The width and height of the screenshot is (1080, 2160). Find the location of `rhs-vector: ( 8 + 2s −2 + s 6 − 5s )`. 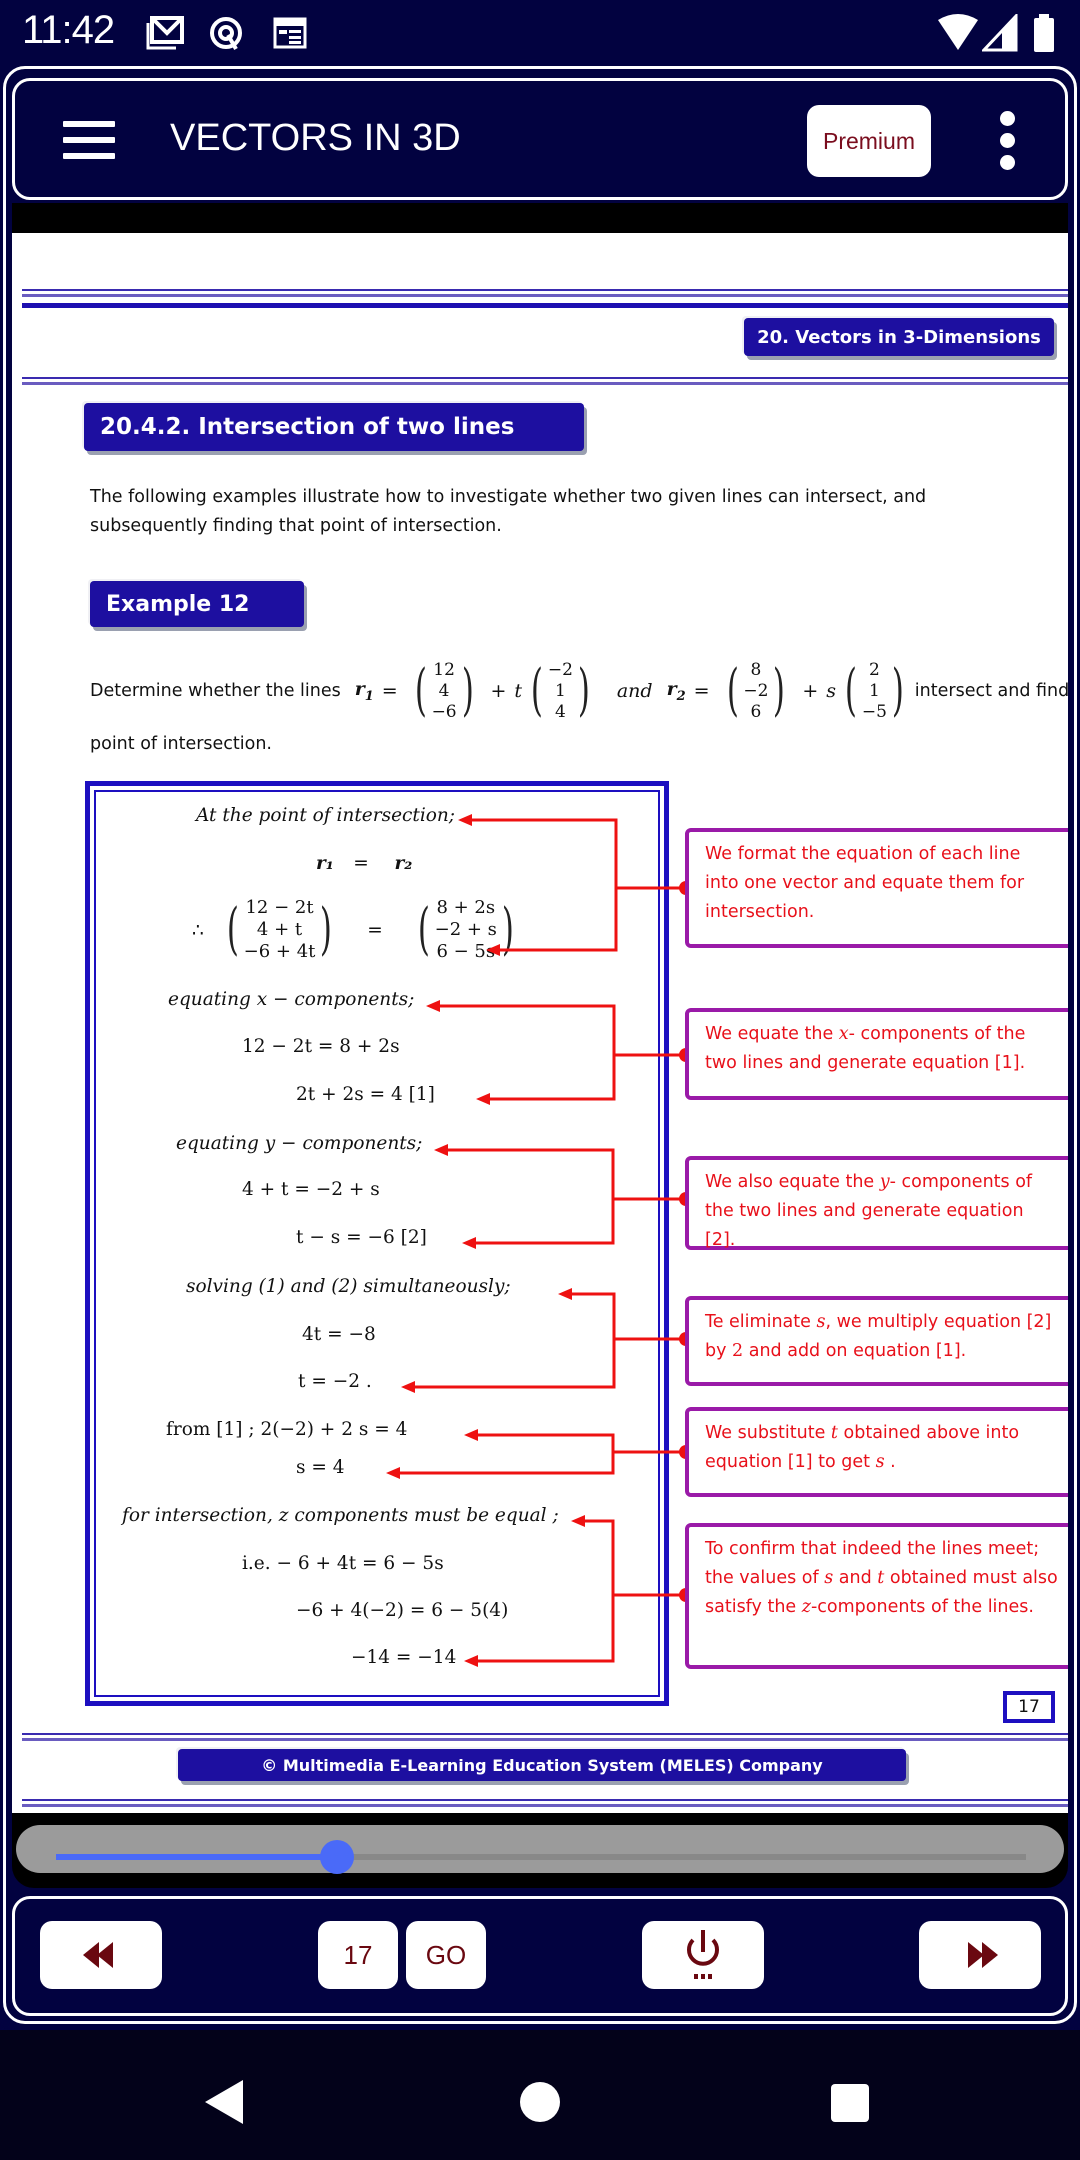

rhs-vector: ( 8 + 2s −2 + s 6 − 5s ) is located at coordinates (465, 929).